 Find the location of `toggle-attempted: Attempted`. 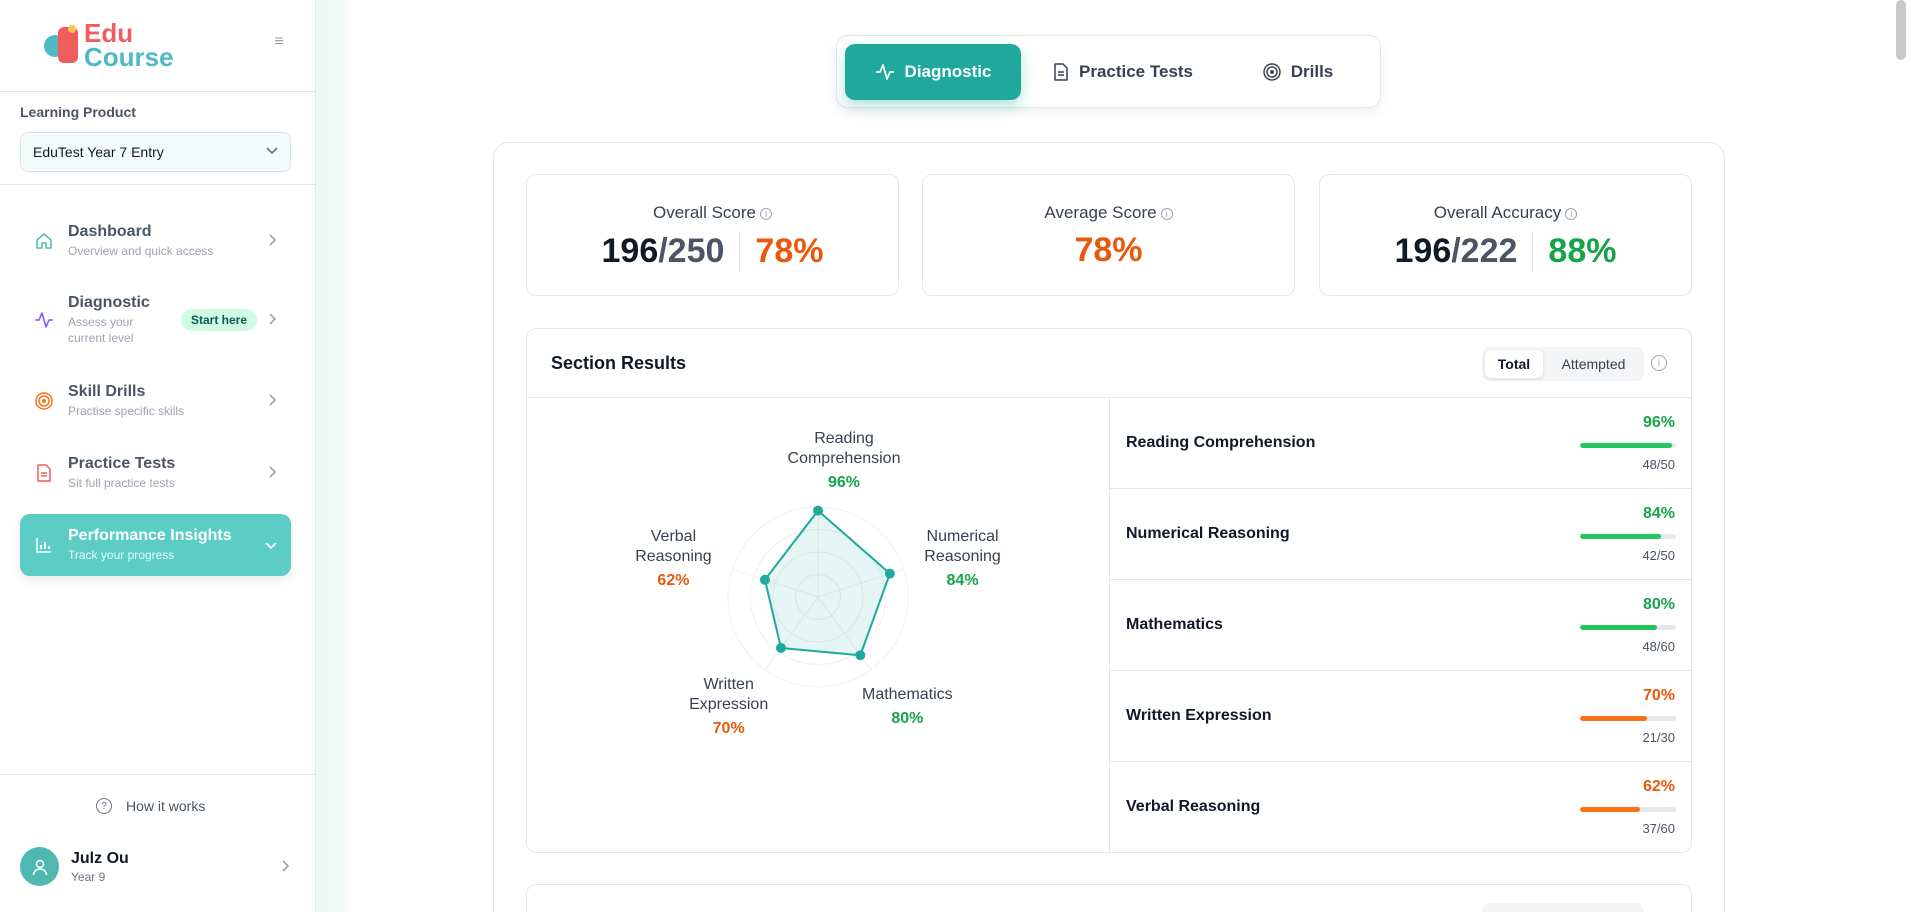

toggle-attempted: Attempted is located at coordinates (1593, 364).